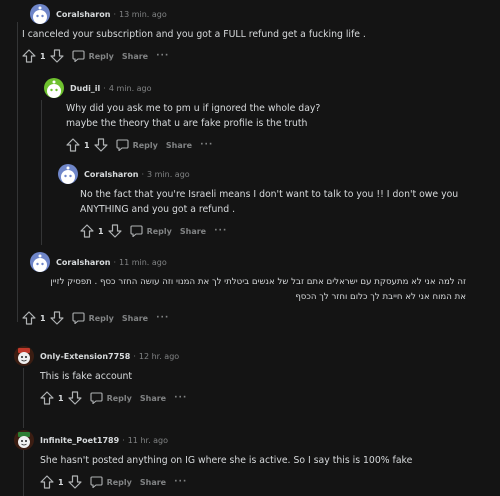 Image resolution: width=500 pixels, height=496 pixels. What do you see at coordinates (260, 14) in the screenshot?
I see `comment-header: Coralsharon · 13 min. ago` at bounding box center [260, 14].